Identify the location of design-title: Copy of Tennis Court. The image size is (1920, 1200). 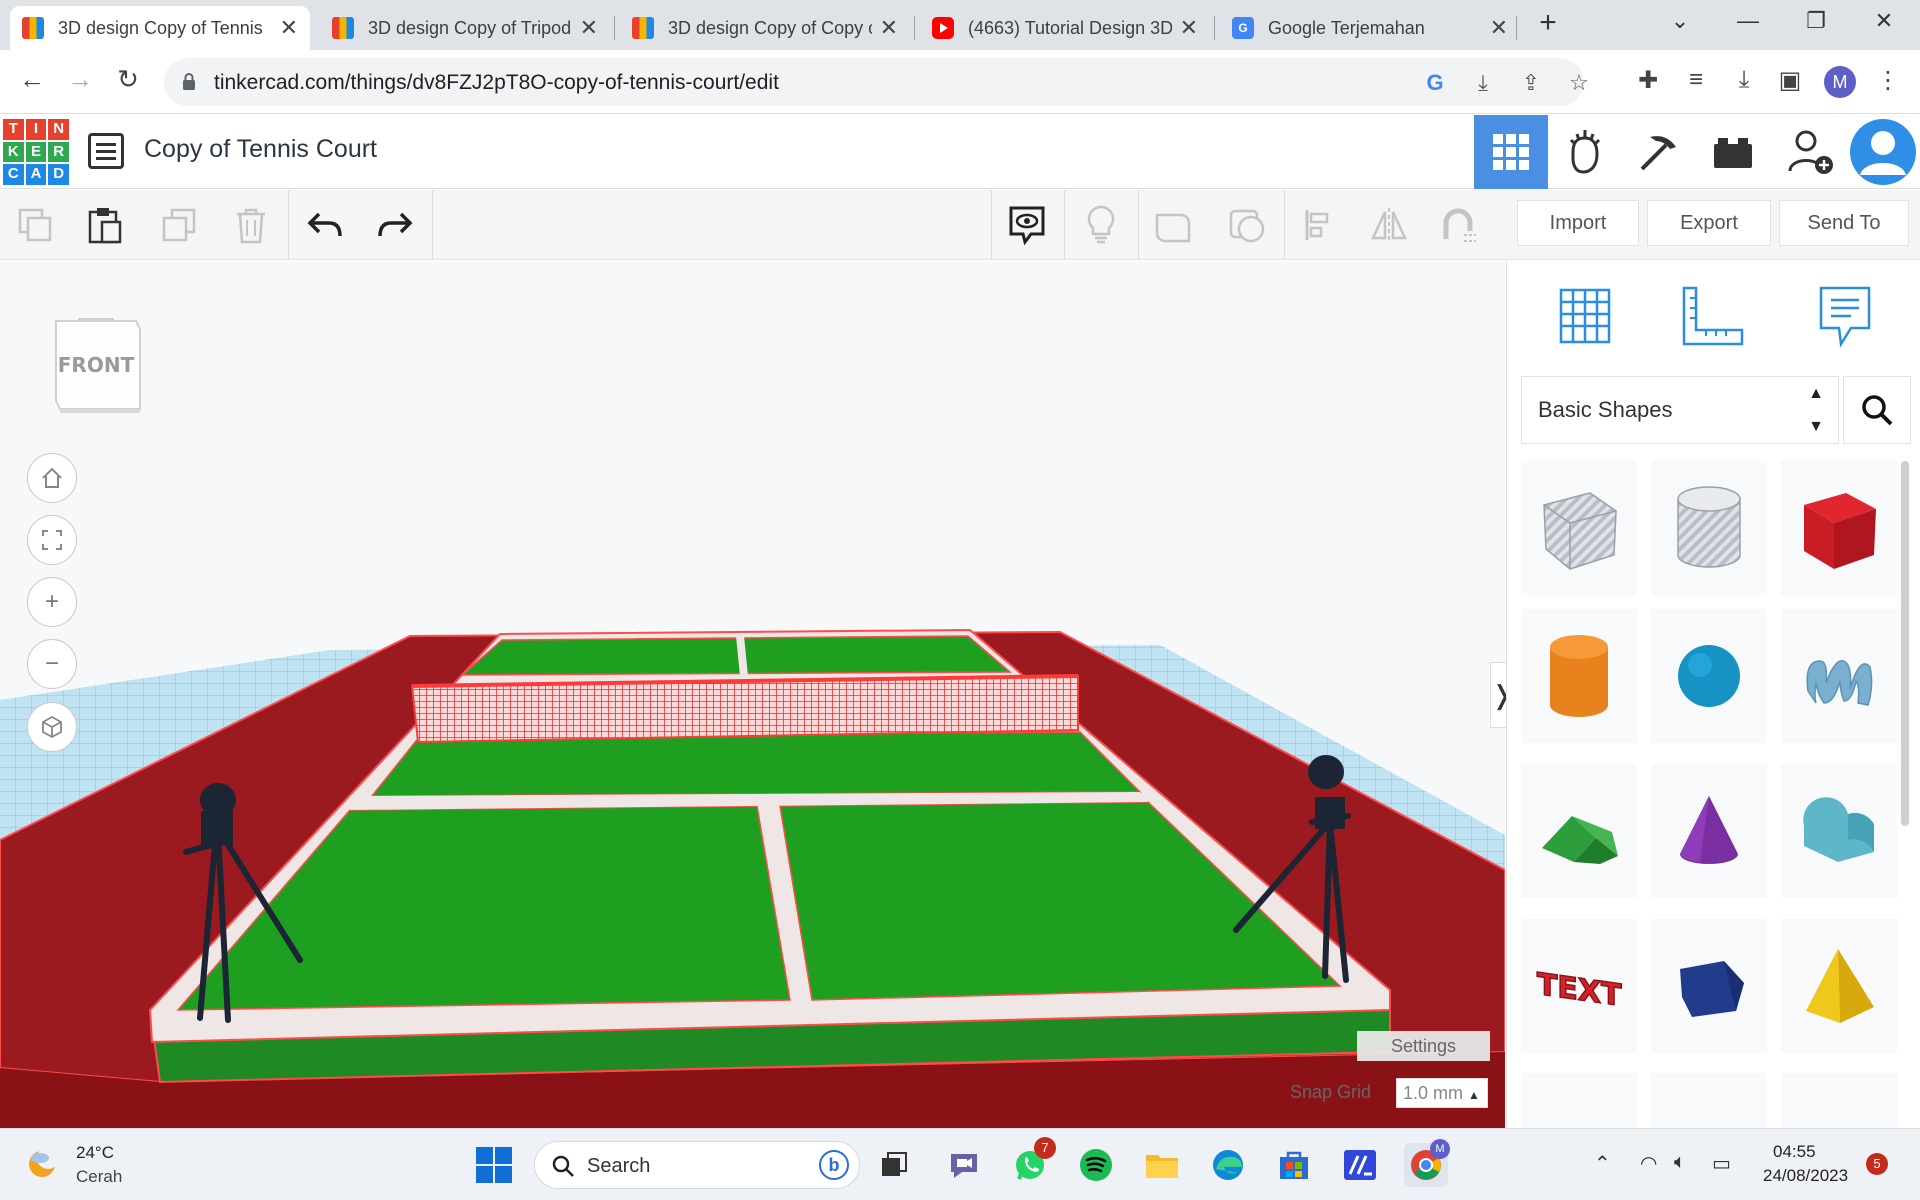
(260, 149).